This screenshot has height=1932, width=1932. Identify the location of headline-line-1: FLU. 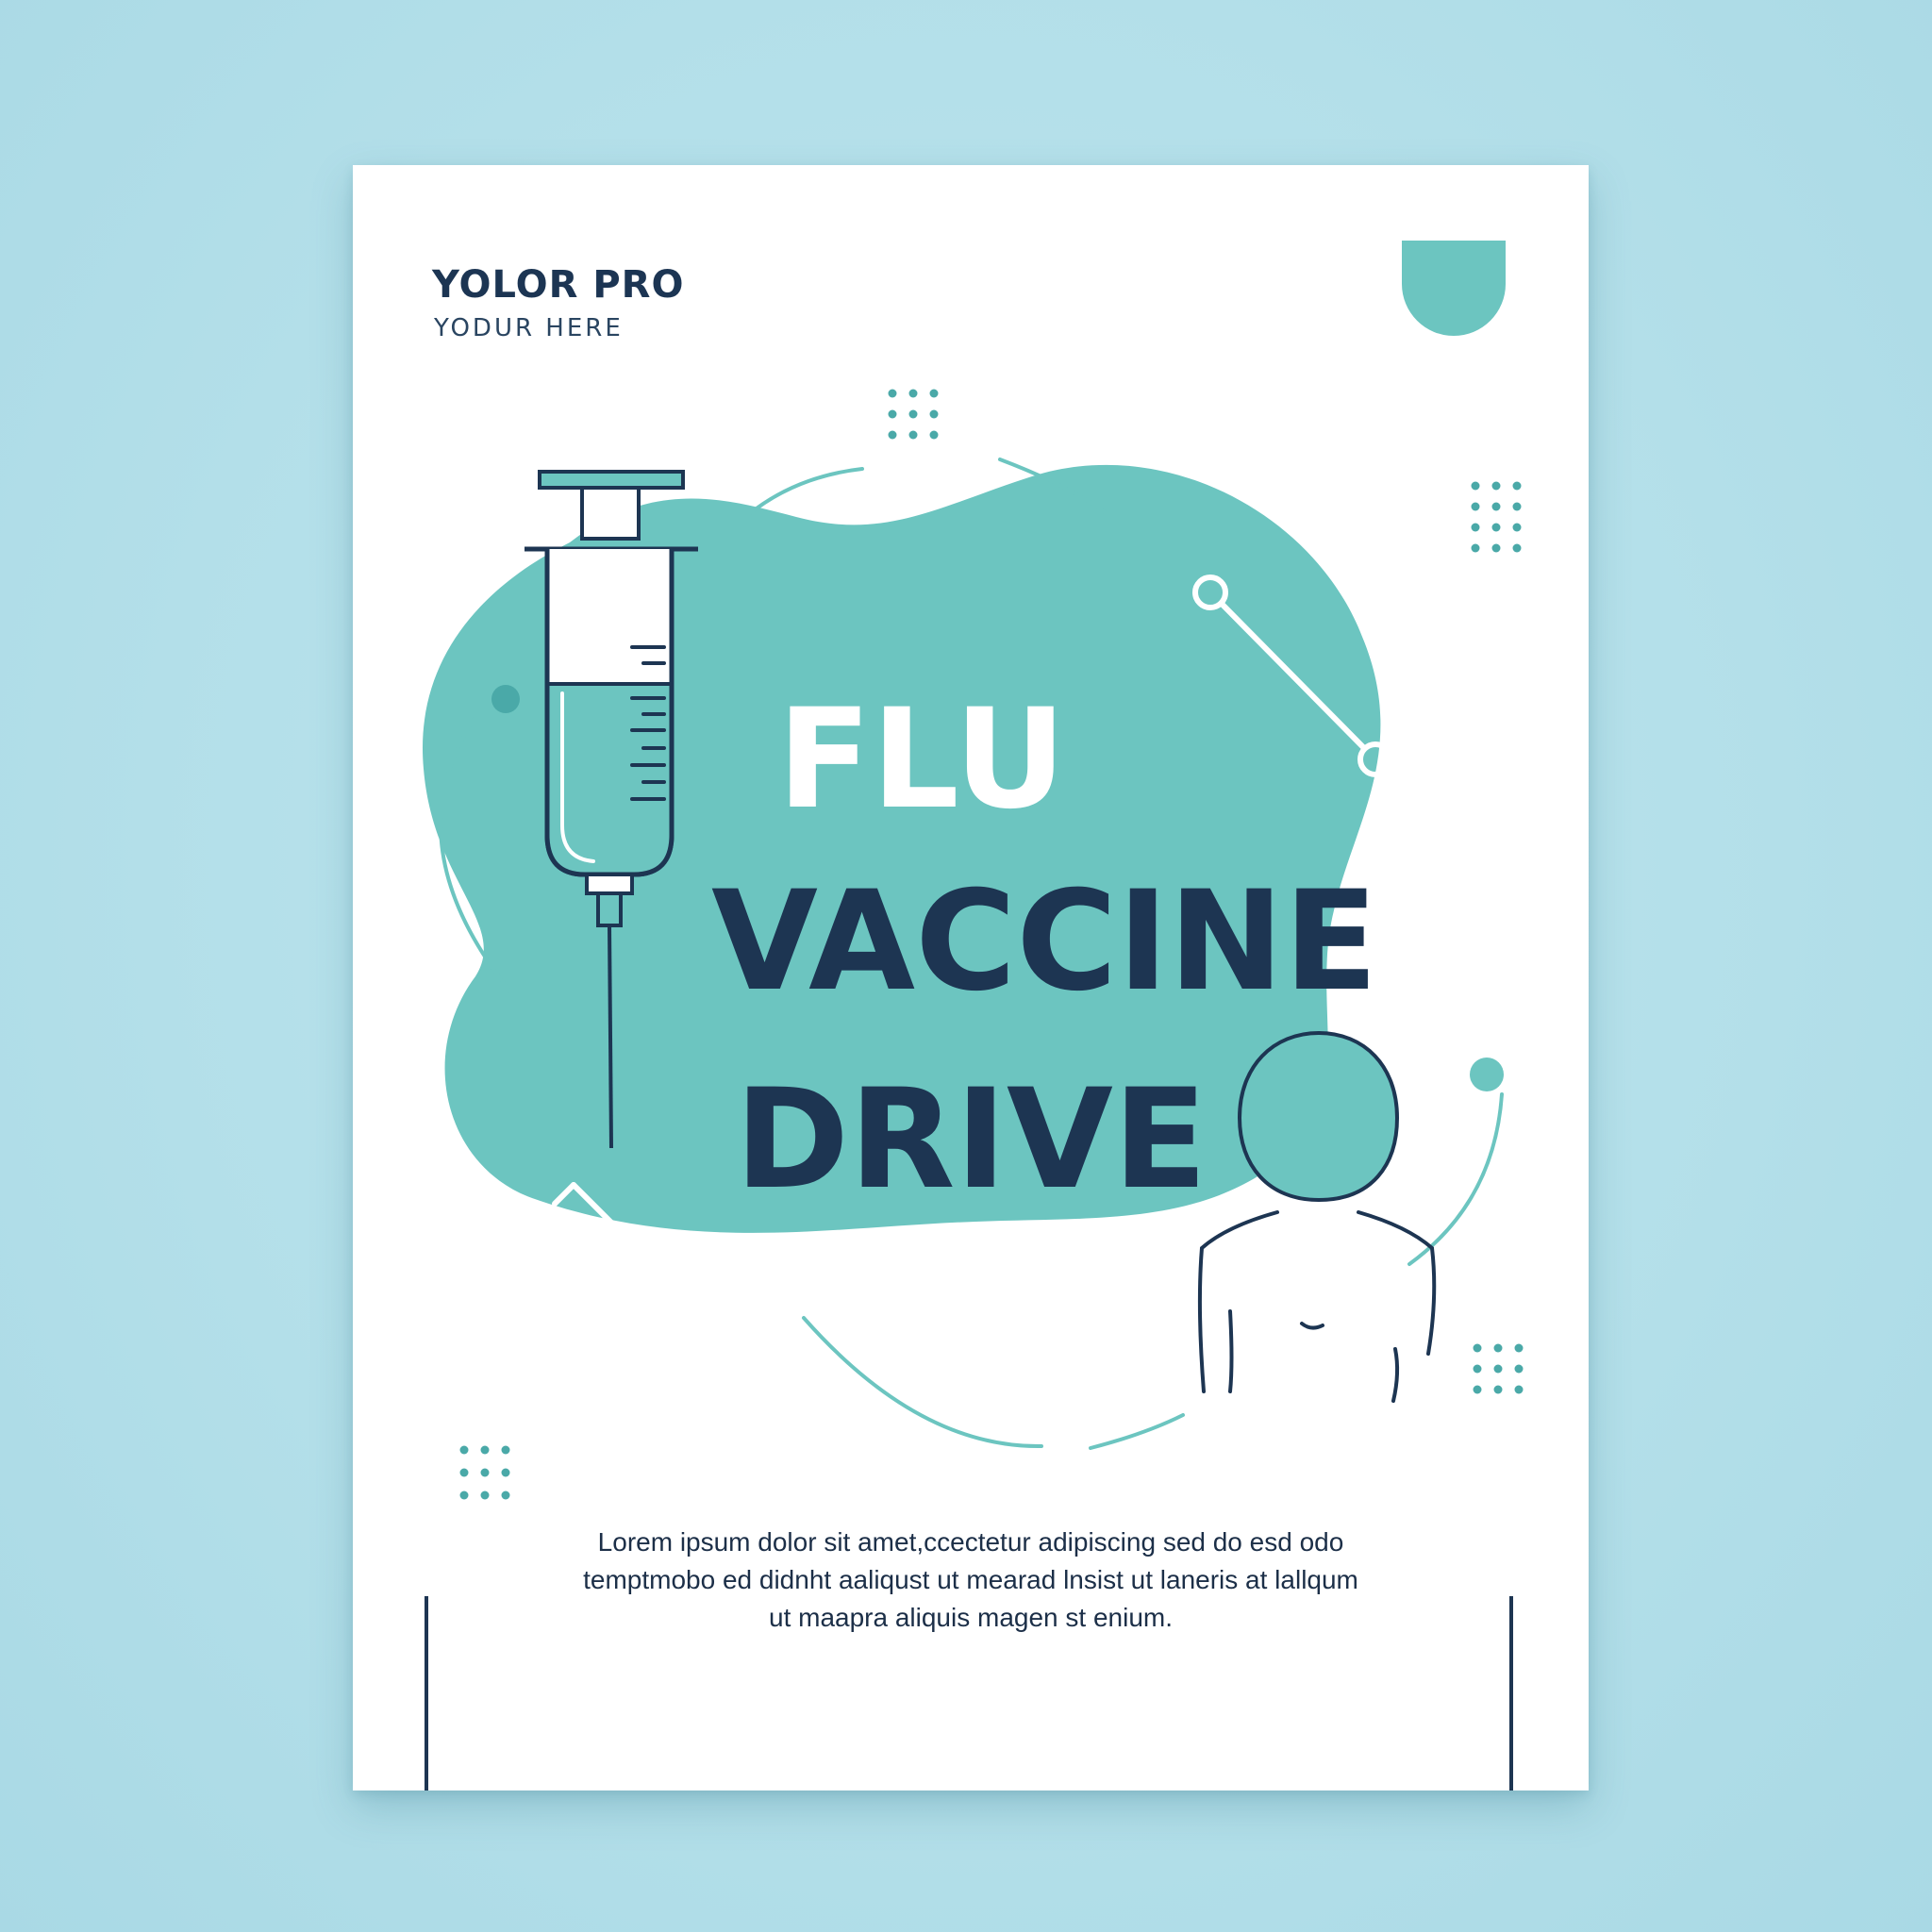
(922, 759).